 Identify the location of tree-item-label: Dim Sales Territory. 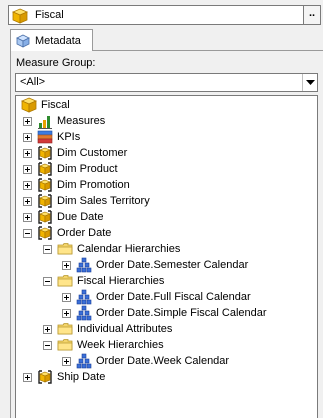
(103, 201).